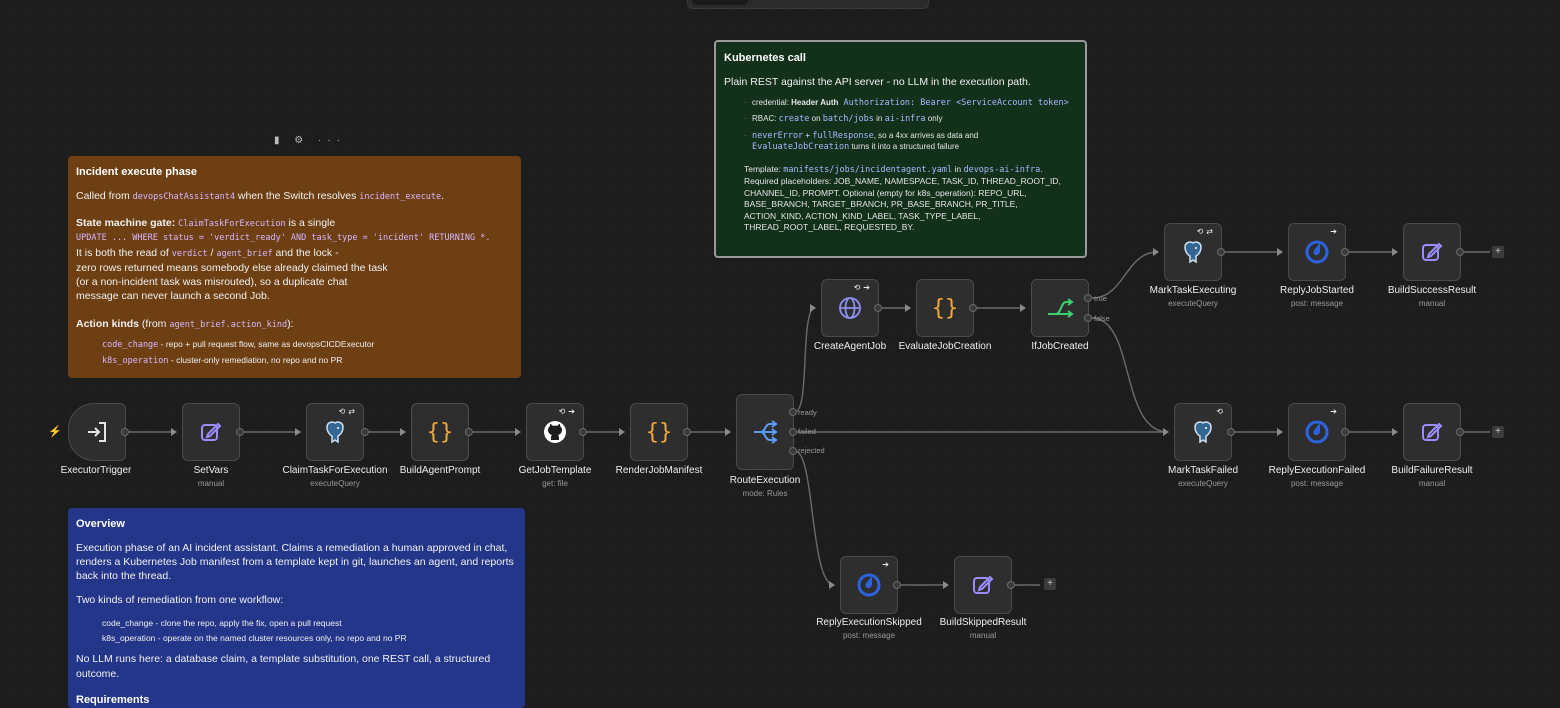  Describe the element at coordinates (765, 493) in the screenshot. I see `node-subtitle: mode: Rules` at that location.